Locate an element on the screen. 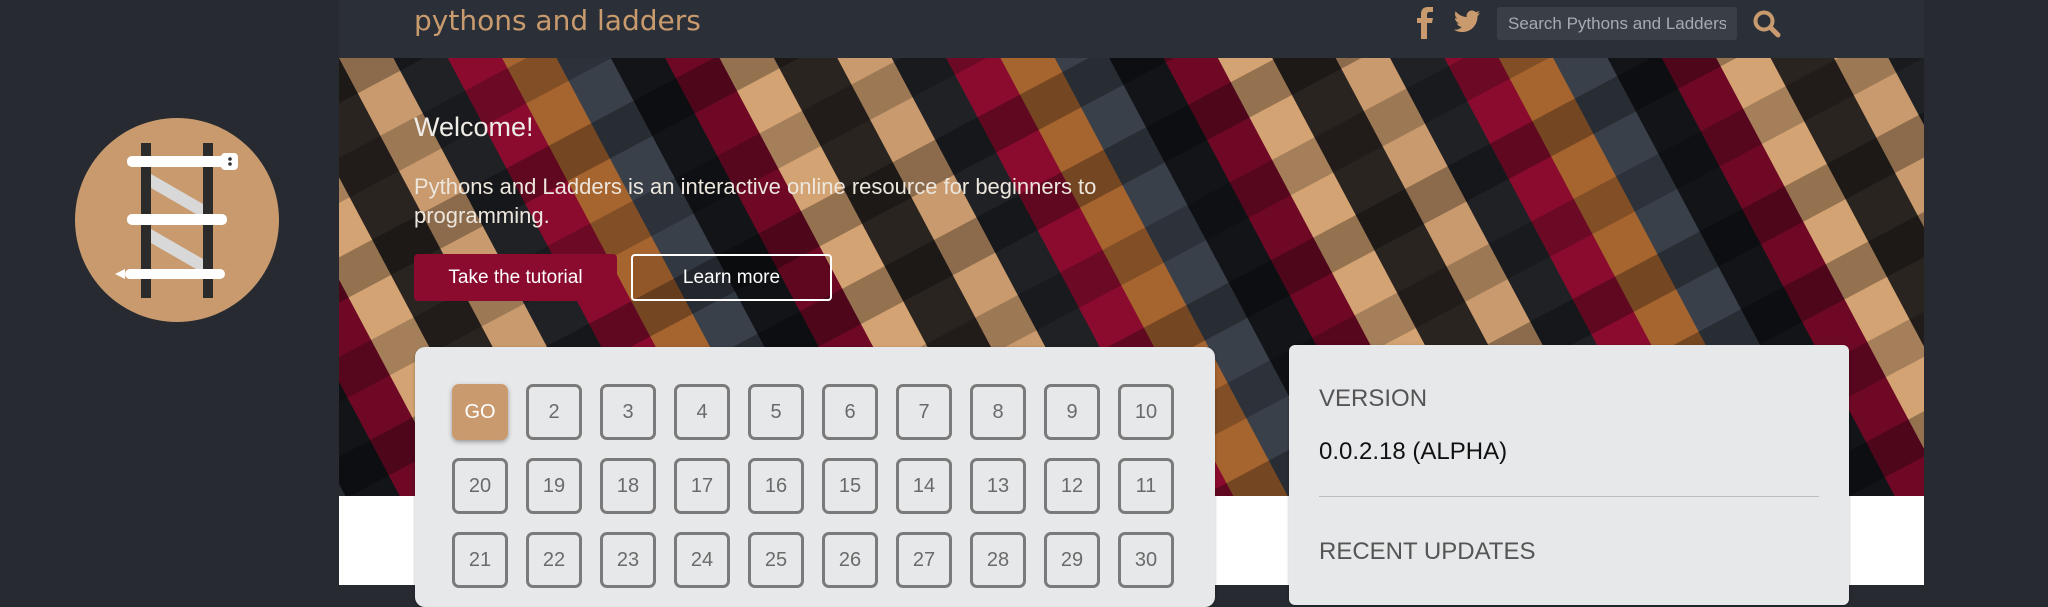 The height and width of the screenshot is (607, 2048). version-heading: VERSION is located at coordinates (1373, 398).